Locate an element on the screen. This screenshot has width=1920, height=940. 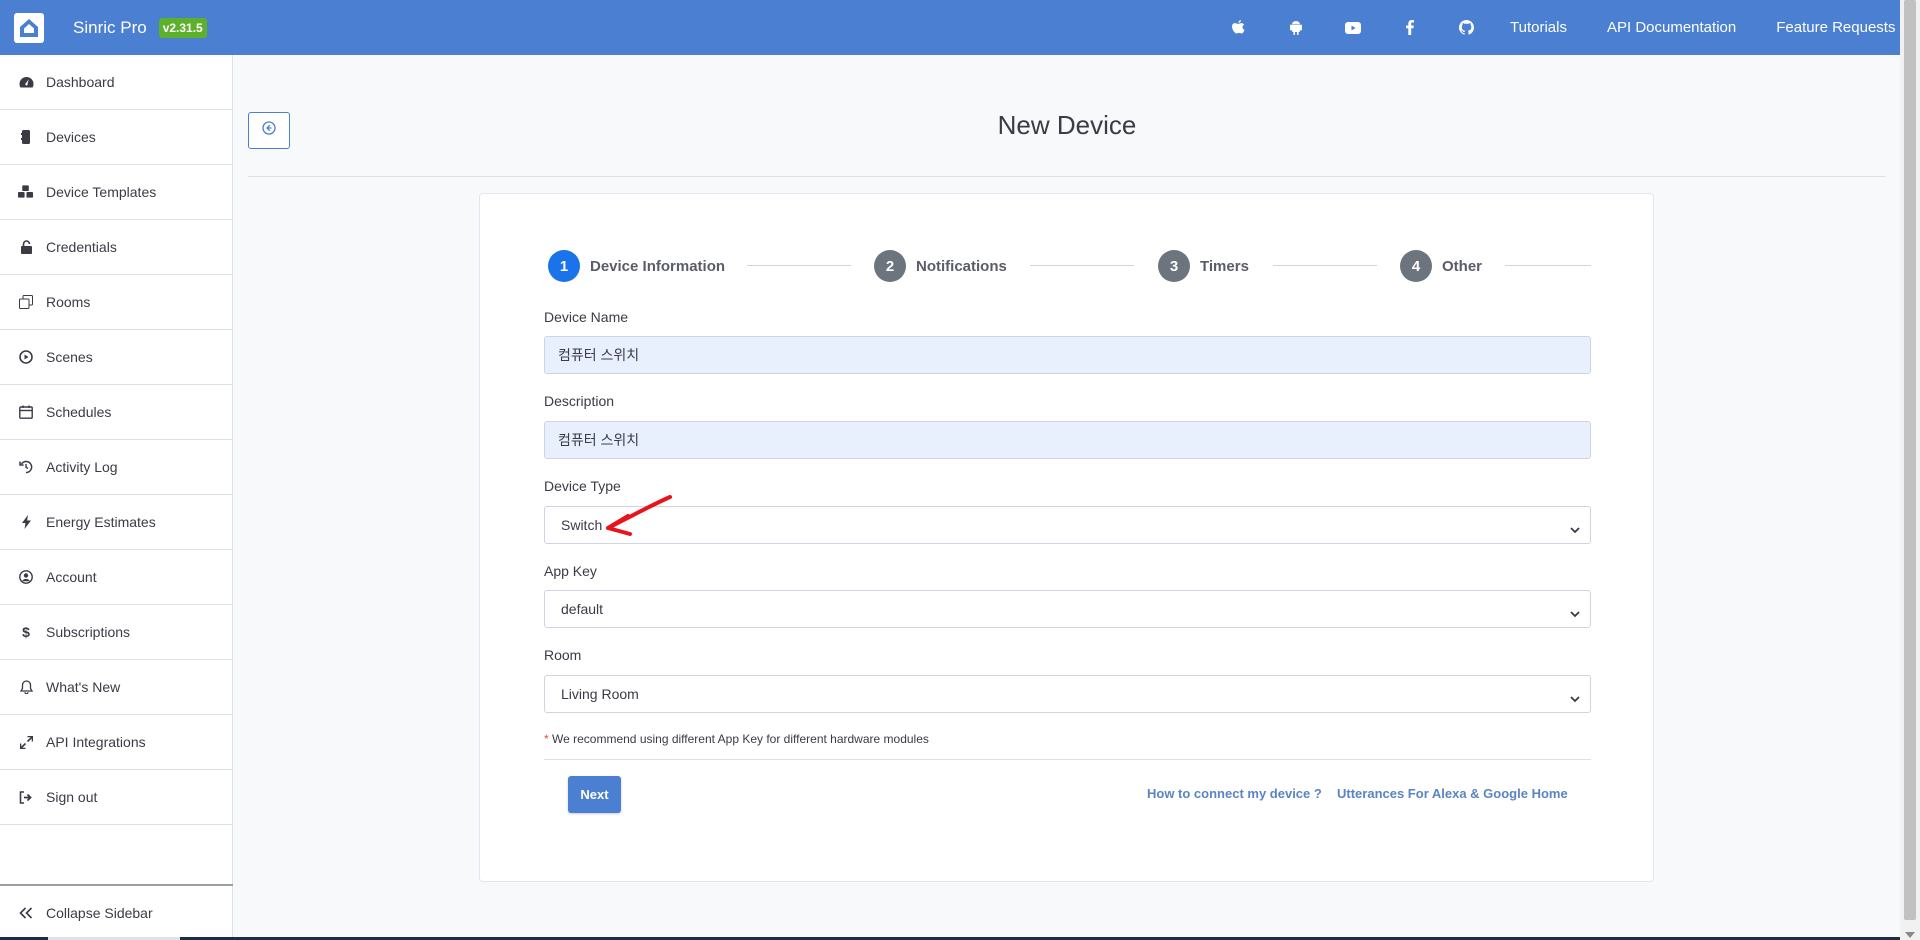
sidebar-item-whats-new: What's New is located at coordinates (116, 687).